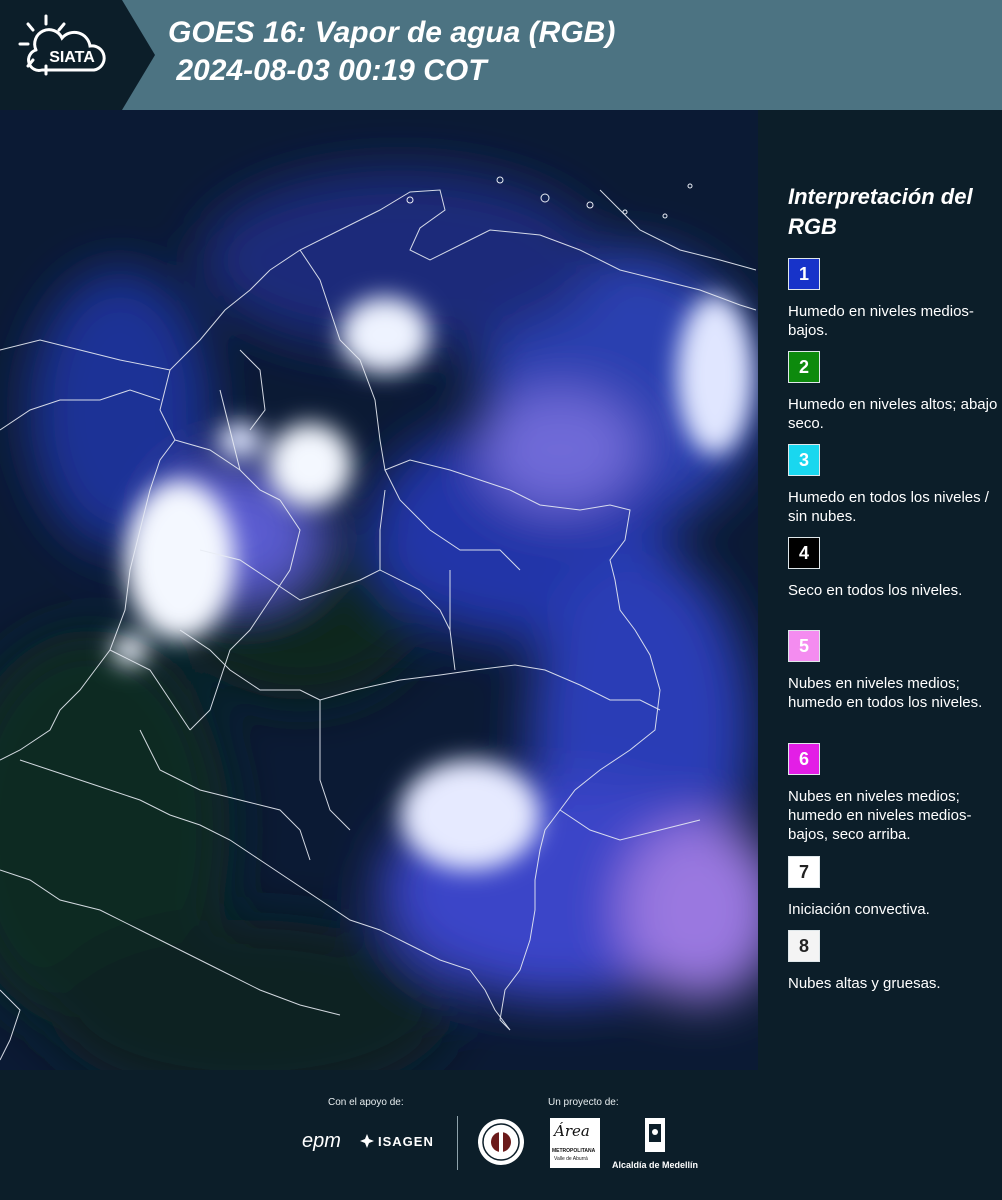 This screenshot has height=1200, width=1002. I want to click on title-line-2: 2024-08-03 00:19 COT, so click(327, 70).